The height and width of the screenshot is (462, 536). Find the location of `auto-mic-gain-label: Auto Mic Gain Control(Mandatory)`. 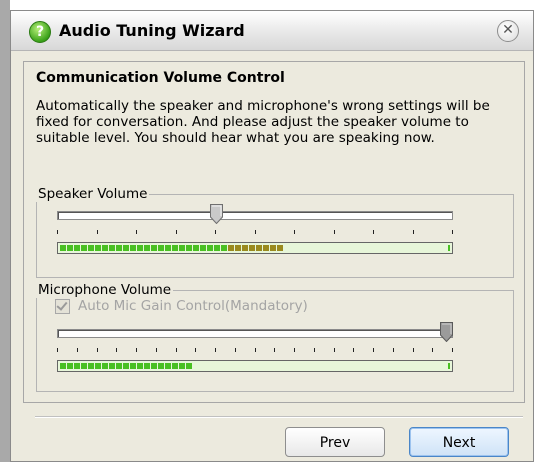

auto-mic-gain-label: Auto Mic Gain Control(Mandatory) is located at coordinates (193, 306).